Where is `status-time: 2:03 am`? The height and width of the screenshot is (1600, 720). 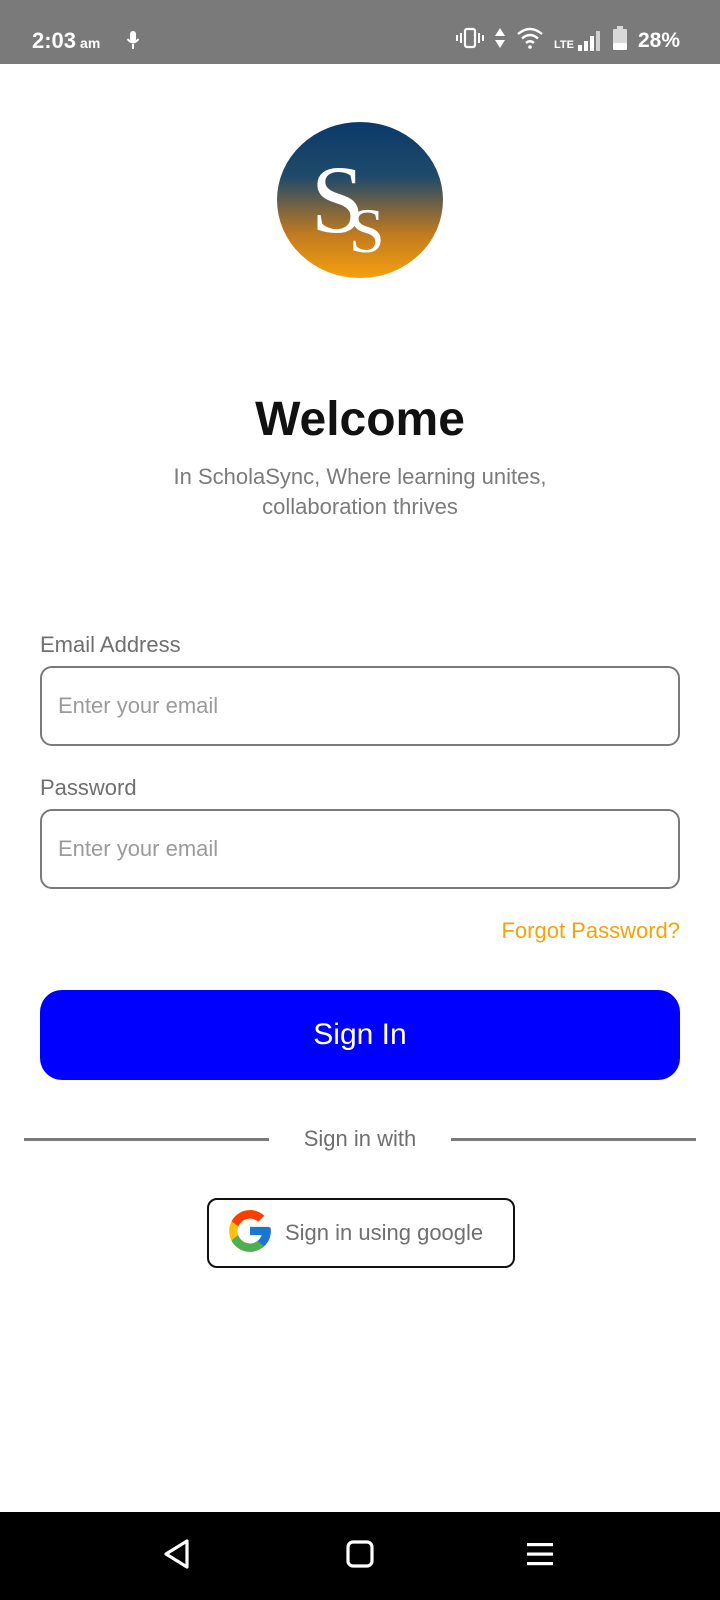
status-time: 2:03 am is located at coordinates (66, 41).